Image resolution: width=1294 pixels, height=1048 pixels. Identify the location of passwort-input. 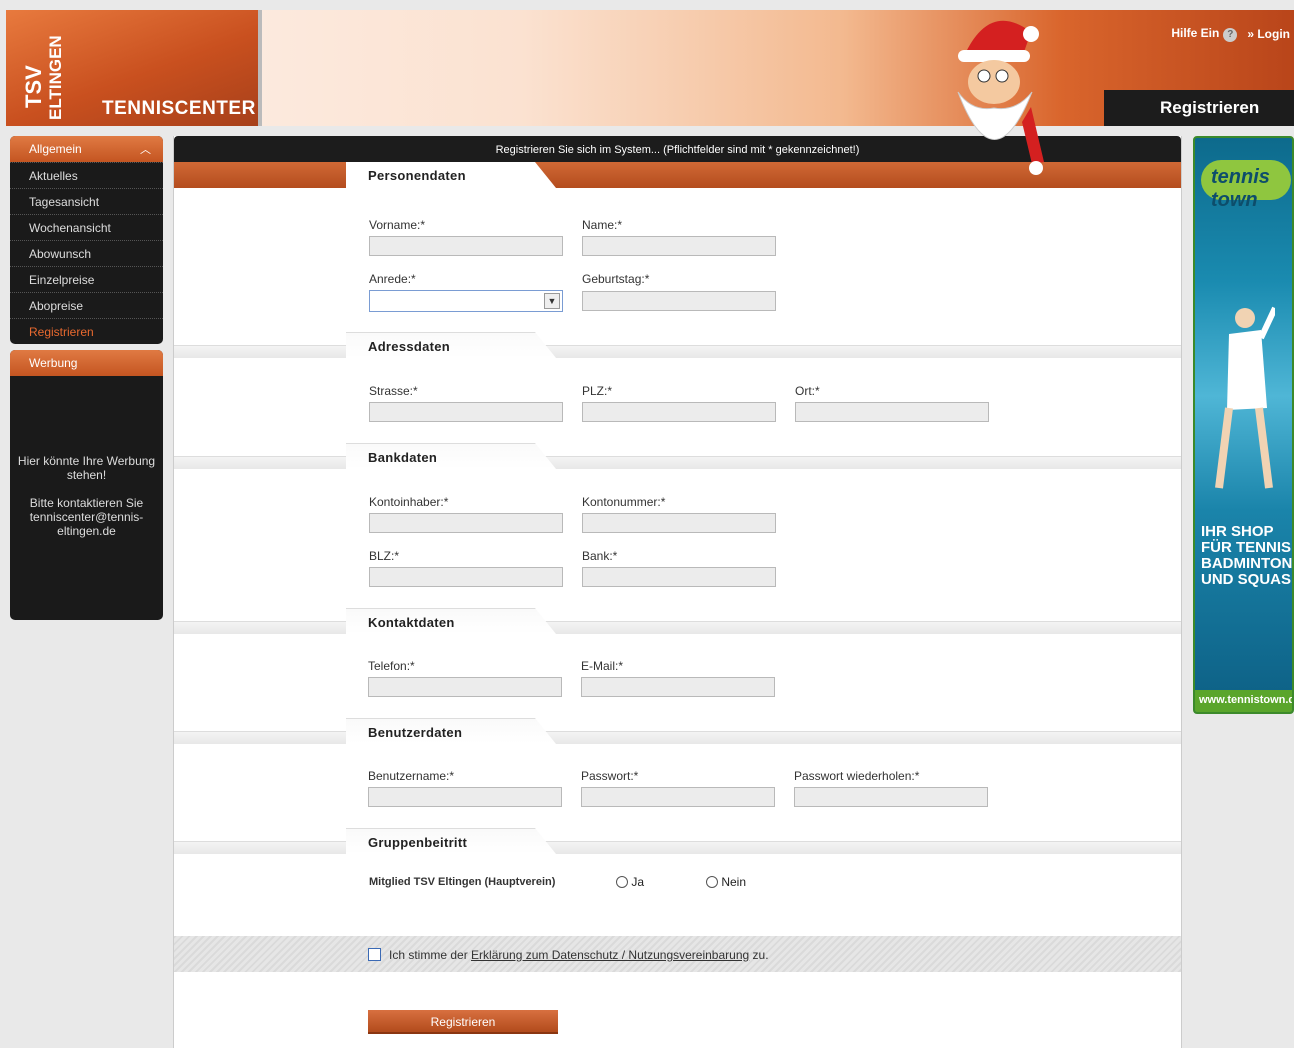
(678, 797).